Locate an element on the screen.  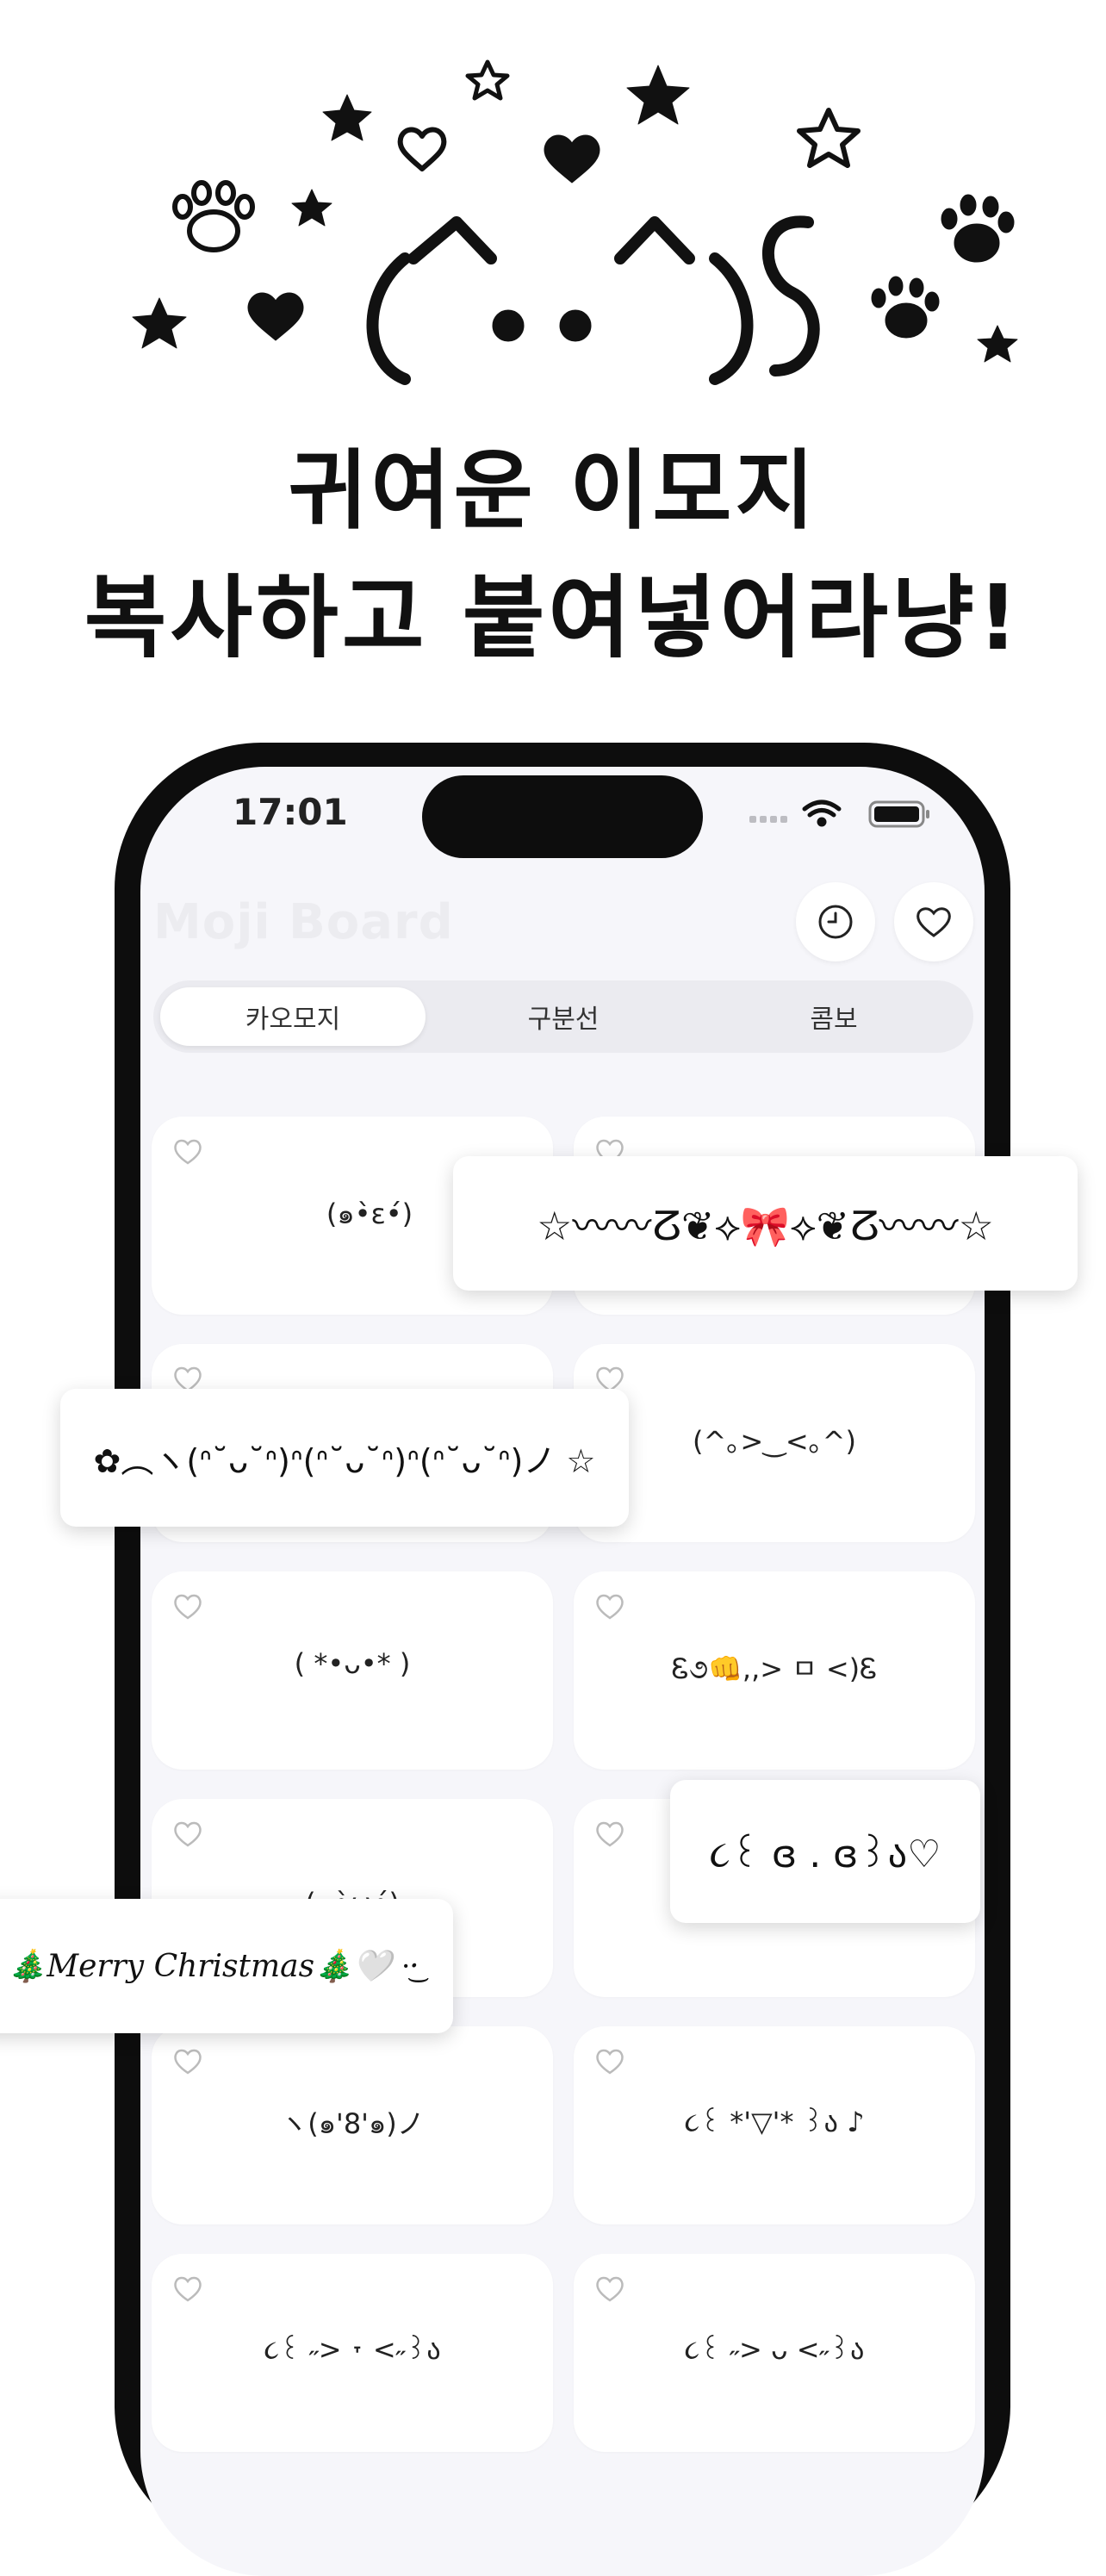
app-title: Moji Board is located at coordinates (303, 922).